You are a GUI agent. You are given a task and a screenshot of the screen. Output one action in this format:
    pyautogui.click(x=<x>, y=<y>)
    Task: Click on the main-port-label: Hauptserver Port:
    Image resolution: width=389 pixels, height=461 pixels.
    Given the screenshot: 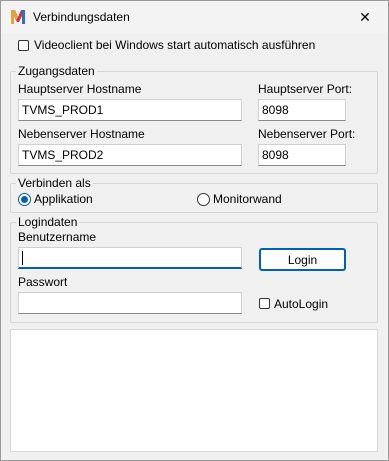 What is the action you would take?
    pyautogui.click(x=305, y=89)
    